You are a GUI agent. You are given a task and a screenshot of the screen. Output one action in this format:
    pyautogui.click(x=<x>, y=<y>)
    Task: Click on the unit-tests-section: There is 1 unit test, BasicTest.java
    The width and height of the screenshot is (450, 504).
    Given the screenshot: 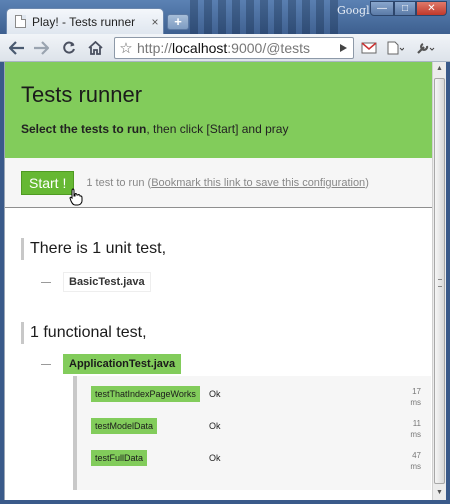 What is the action you would take?
    pyautogui.click(x=219, y=265)
    